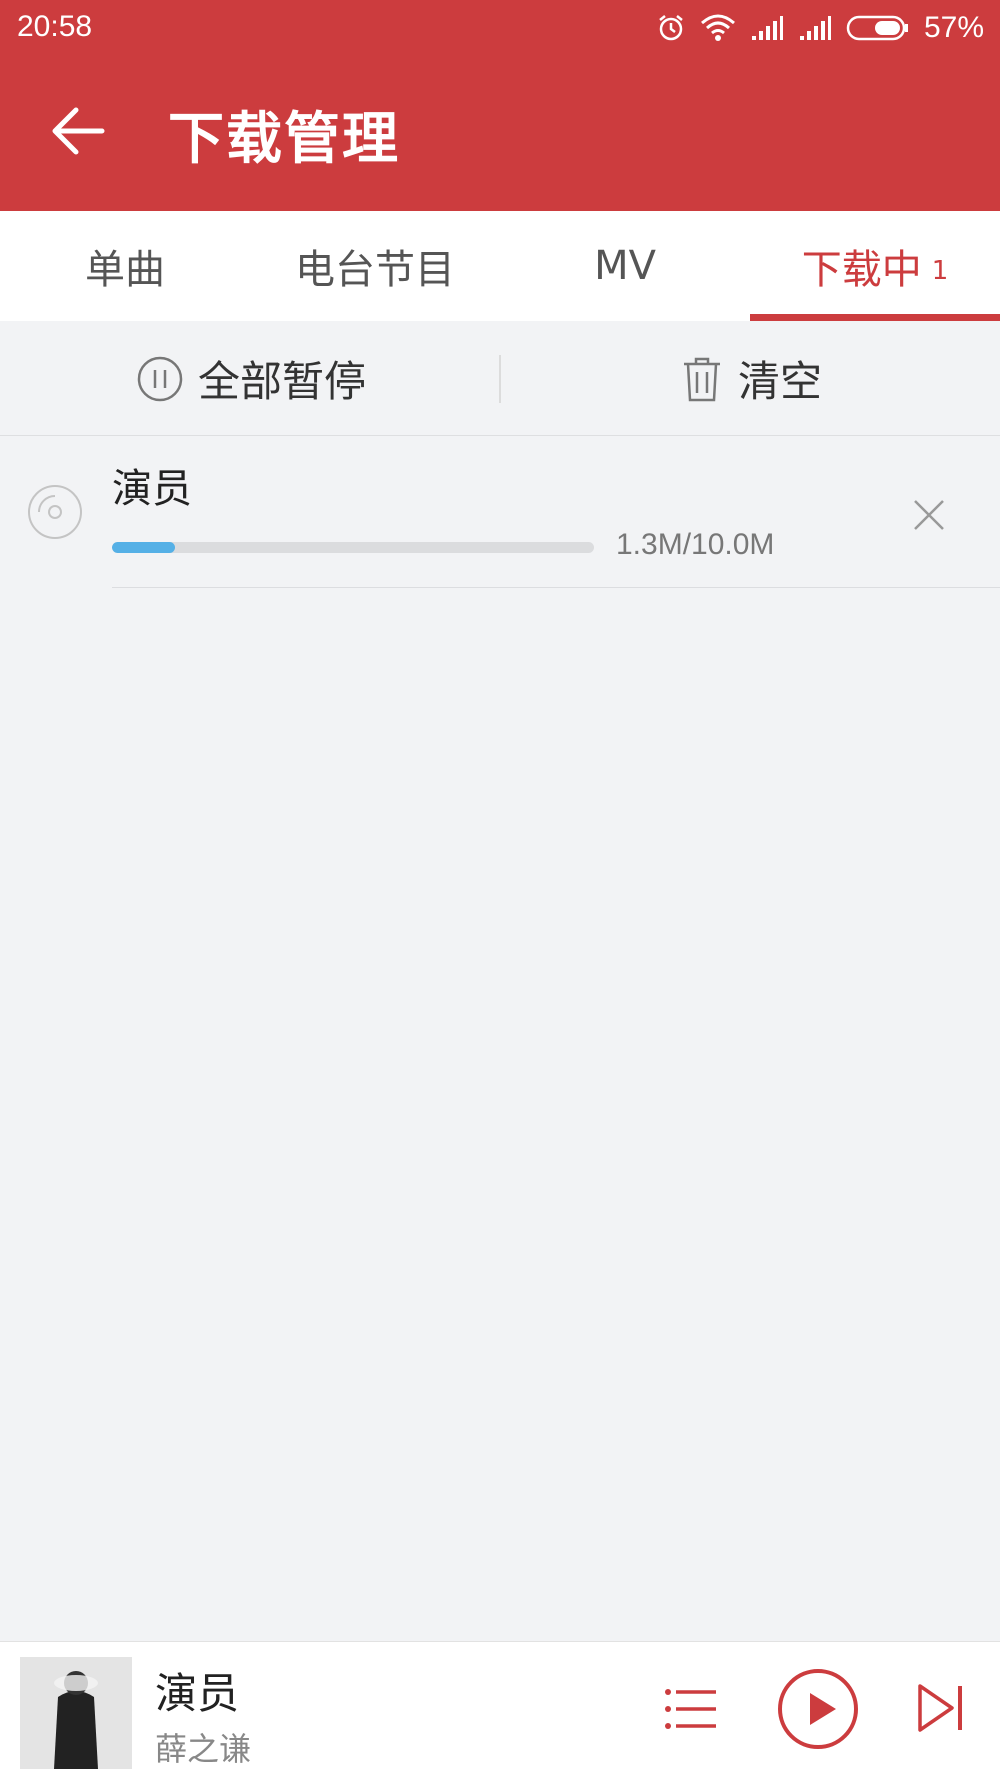 Image resolution: width=1000 pixels, height=1778 pixels. I want to click on pause-circle-icon, so click(160, 378).